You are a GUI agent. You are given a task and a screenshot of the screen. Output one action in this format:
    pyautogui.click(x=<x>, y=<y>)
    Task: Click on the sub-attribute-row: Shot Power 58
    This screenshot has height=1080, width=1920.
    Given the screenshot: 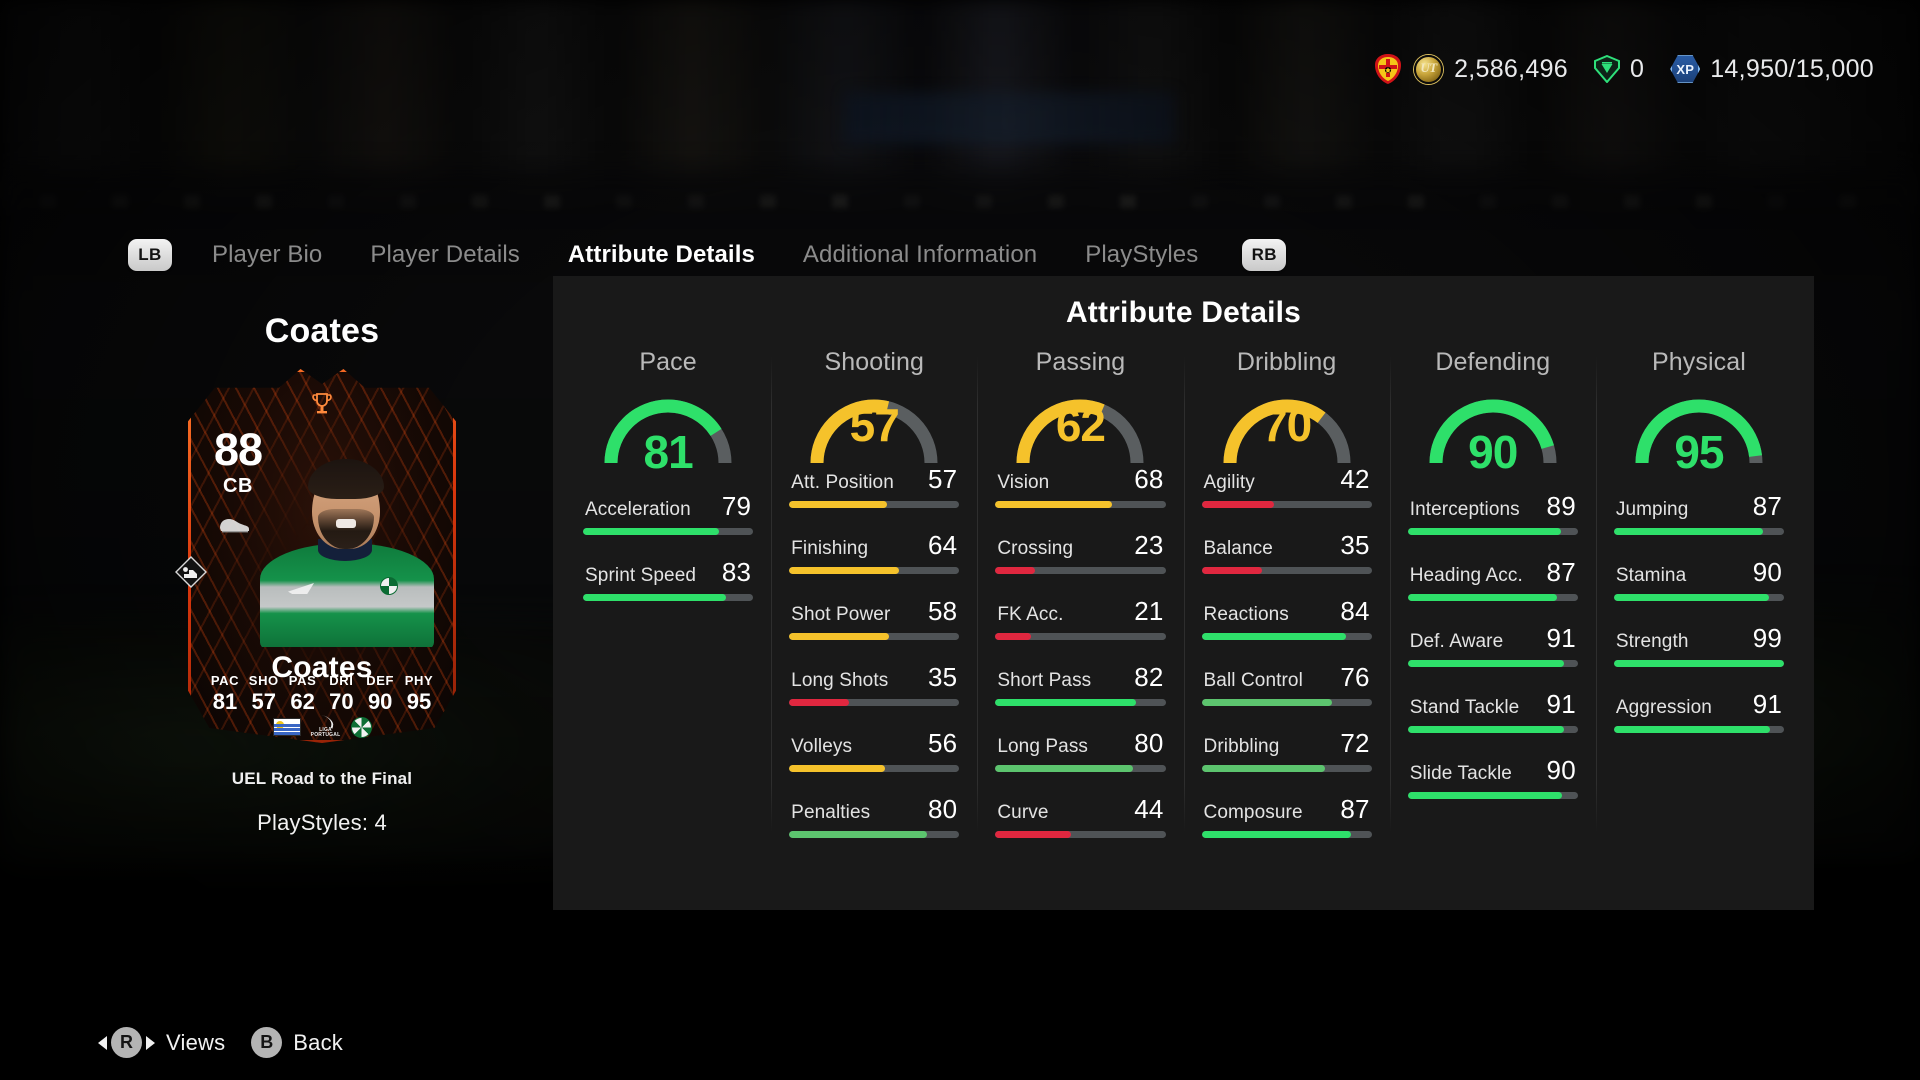 What is the action you would take?
    pyautogui.click(x=874, y=618)
    